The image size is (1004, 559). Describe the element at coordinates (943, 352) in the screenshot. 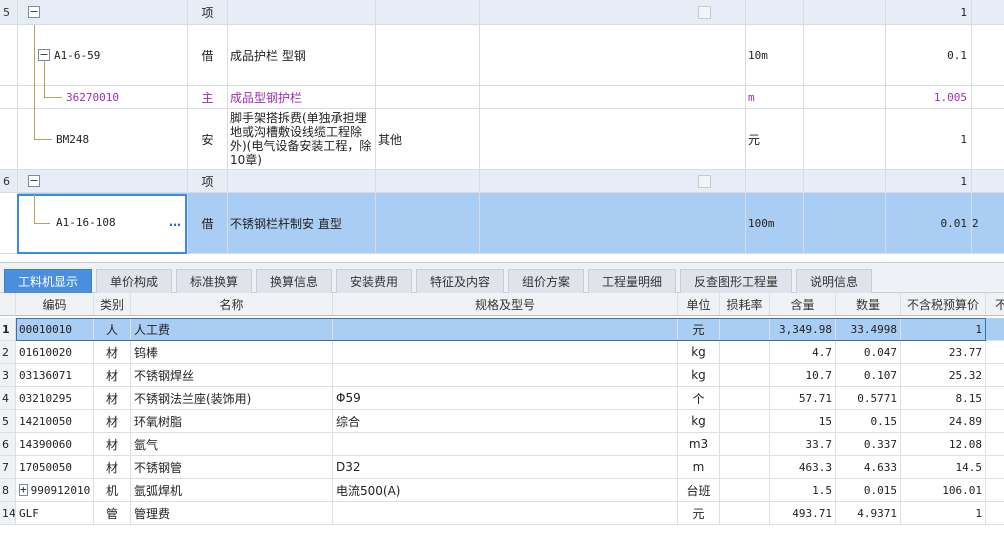

I see `price-cell: 23.77` at that location.